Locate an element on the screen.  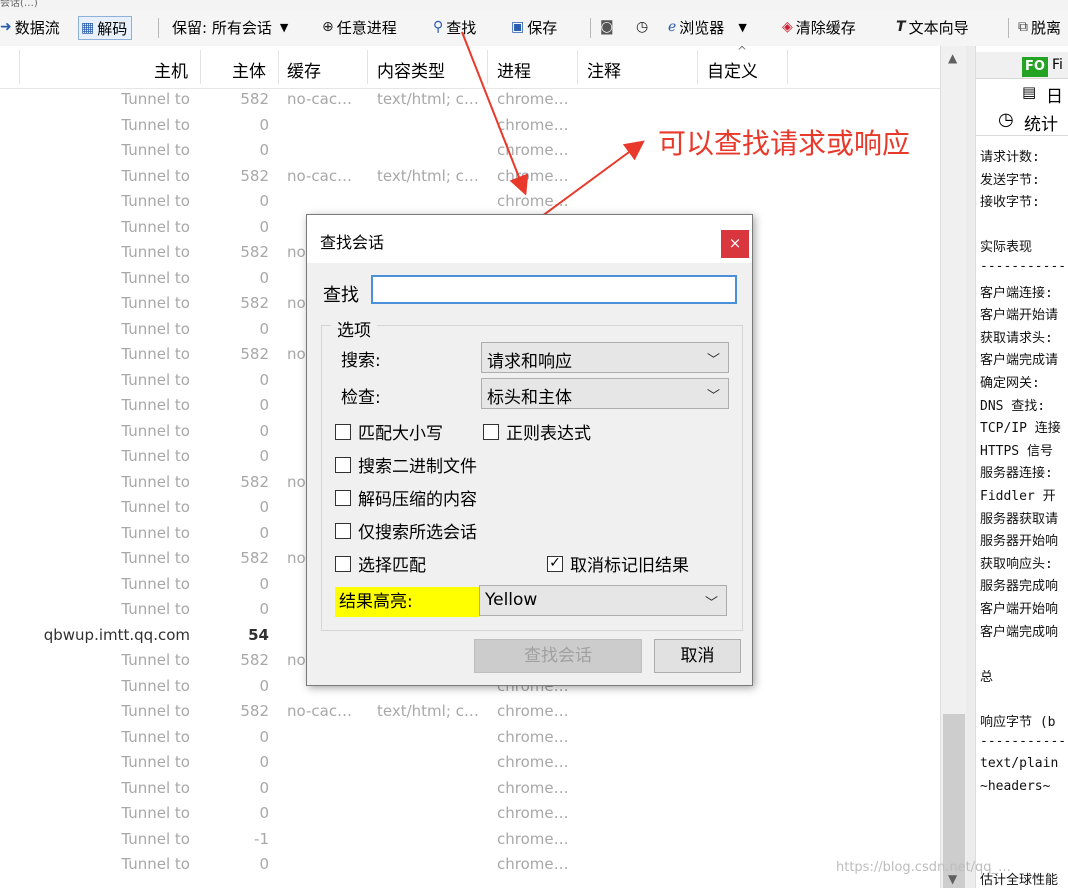
session-list-scrollbar: ▲ ▼ is located at coordinates (953, 467).